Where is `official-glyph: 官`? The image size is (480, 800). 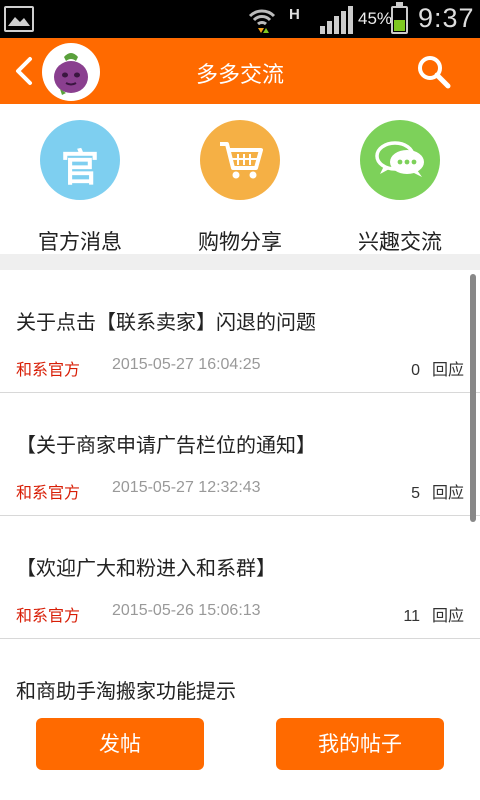 official-glyph: 官 is located at coordinates (79, 168).